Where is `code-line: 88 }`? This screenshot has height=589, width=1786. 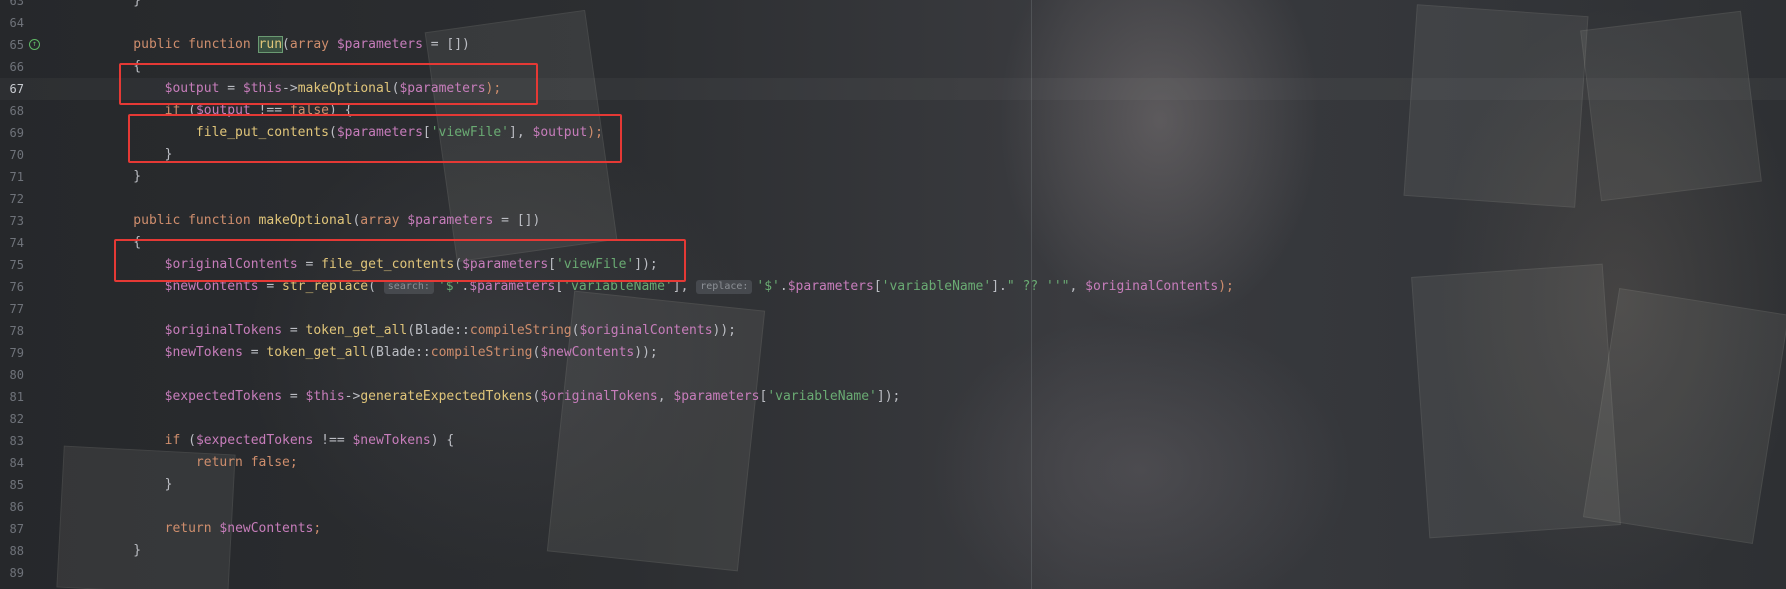
code-line: 88 } is located at coordinates (893, 551).